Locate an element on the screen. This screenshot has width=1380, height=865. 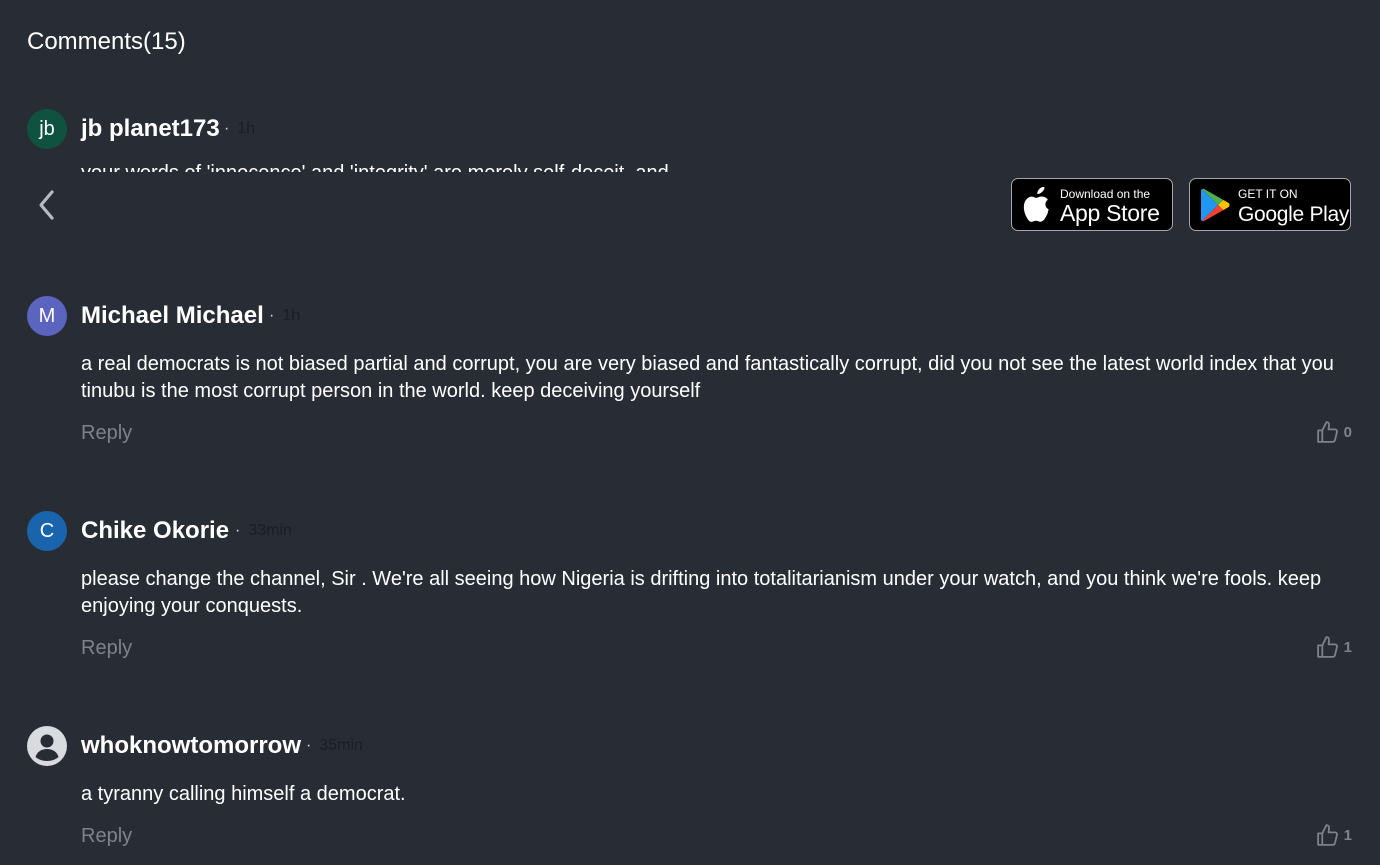
app-store-small-text: Download on the is located at coordinates (1105, 194).